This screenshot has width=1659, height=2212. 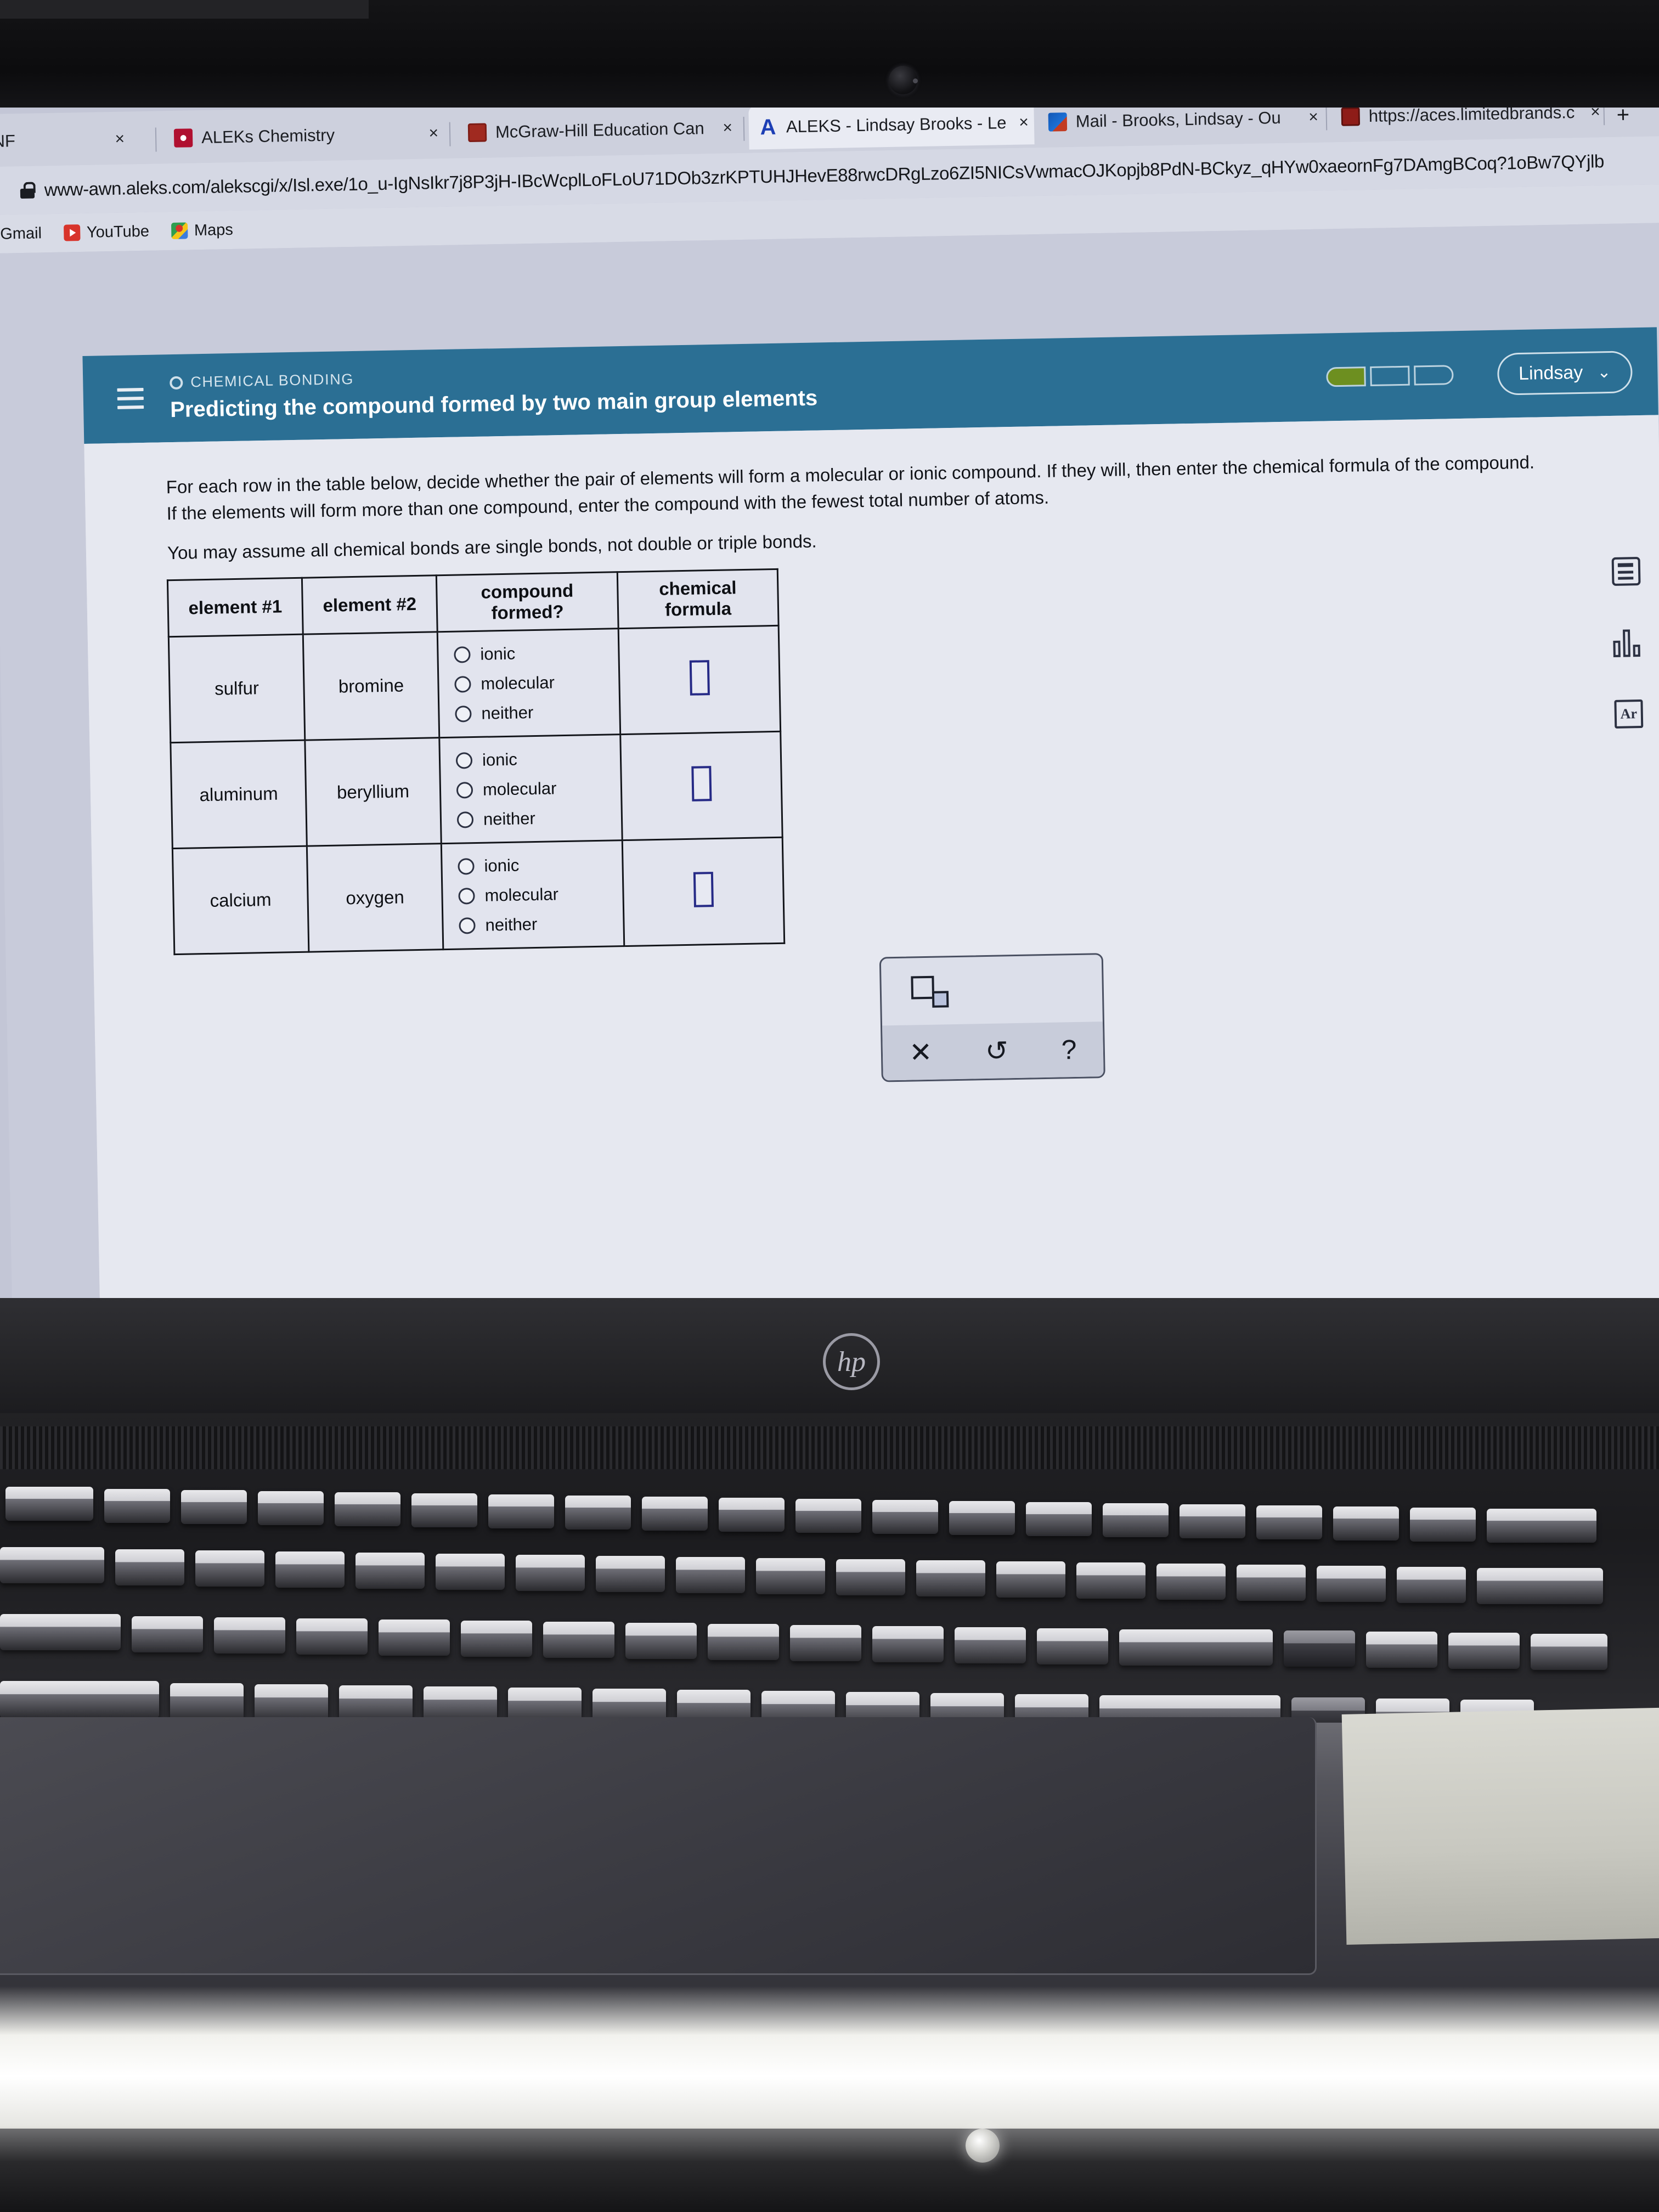 What do you see at coordinates (183, 138) in the screenshot?
I see `aleks-icon` at bounding box center [183, 138].